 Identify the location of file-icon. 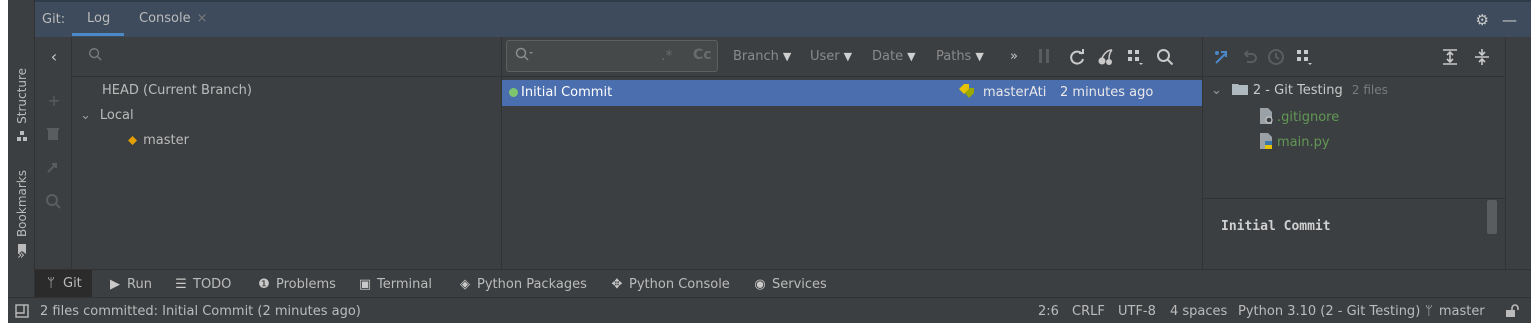
(1266, 116).